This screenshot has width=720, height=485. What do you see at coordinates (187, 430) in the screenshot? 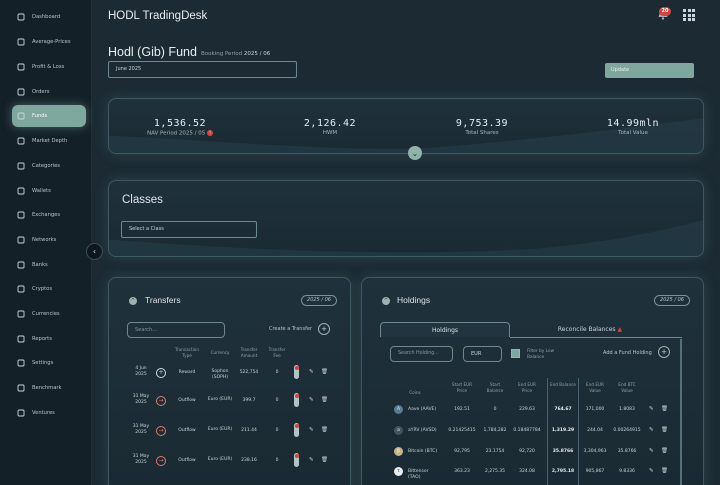
I see `transfer-type: Outflow` at bounding box center [187, 430].